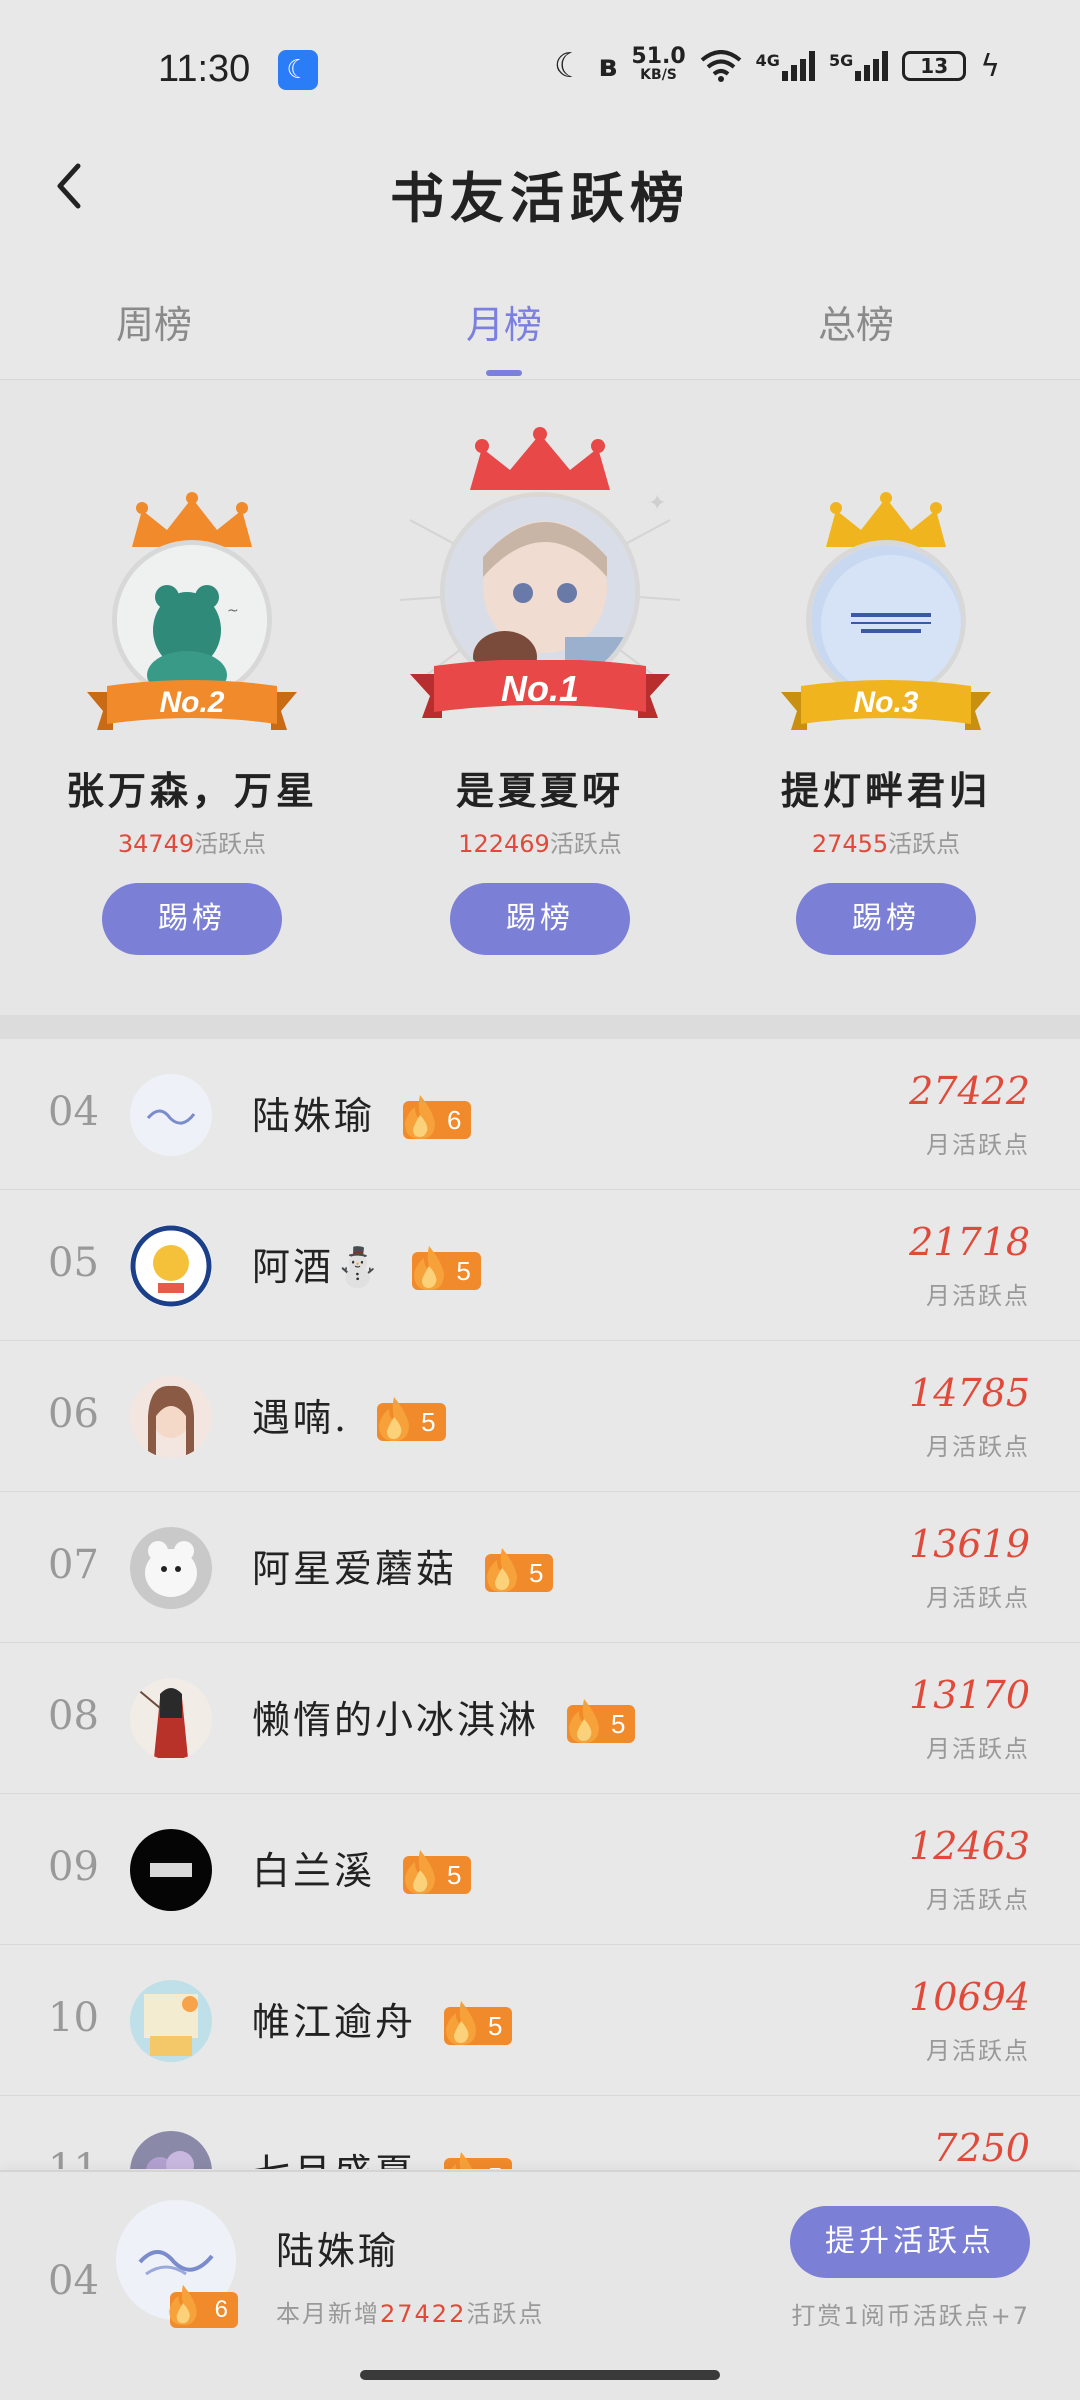  I want to click on rank-badge-label: No.3, so click(886, 702).